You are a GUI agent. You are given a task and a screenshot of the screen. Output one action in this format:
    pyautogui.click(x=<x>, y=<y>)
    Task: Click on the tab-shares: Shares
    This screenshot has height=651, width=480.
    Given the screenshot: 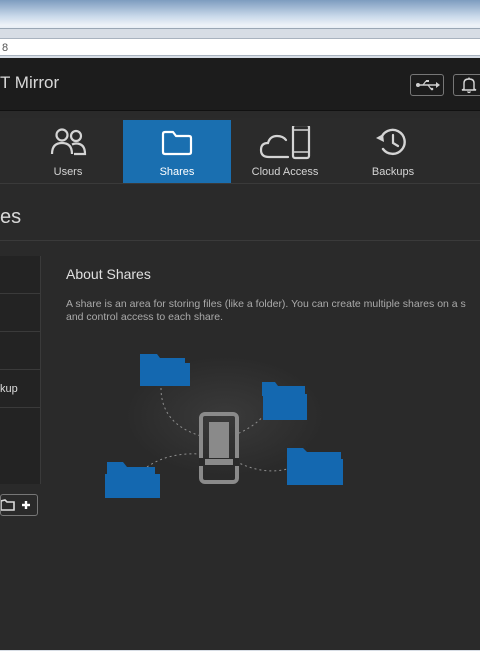 What is the action you would take?
    pyautogui.click(x=177, y=151)
    